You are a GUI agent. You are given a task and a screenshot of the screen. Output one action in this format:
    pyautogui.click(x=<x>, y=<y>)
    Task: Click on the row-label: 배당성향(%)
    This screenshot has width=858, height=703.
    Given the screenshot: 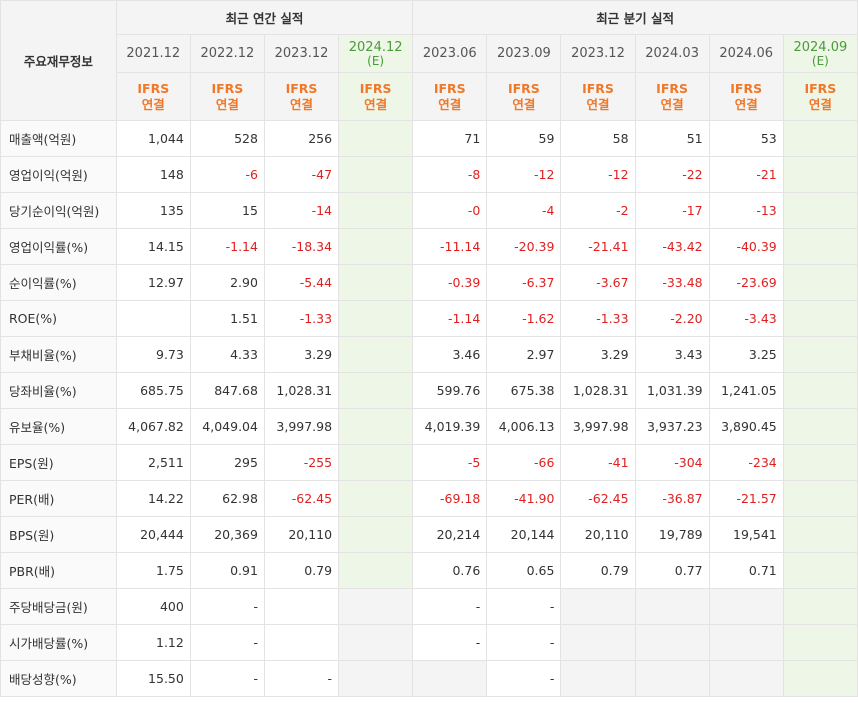 What is the action you would take?
    pyautogui.click(x=58, y=678)
    